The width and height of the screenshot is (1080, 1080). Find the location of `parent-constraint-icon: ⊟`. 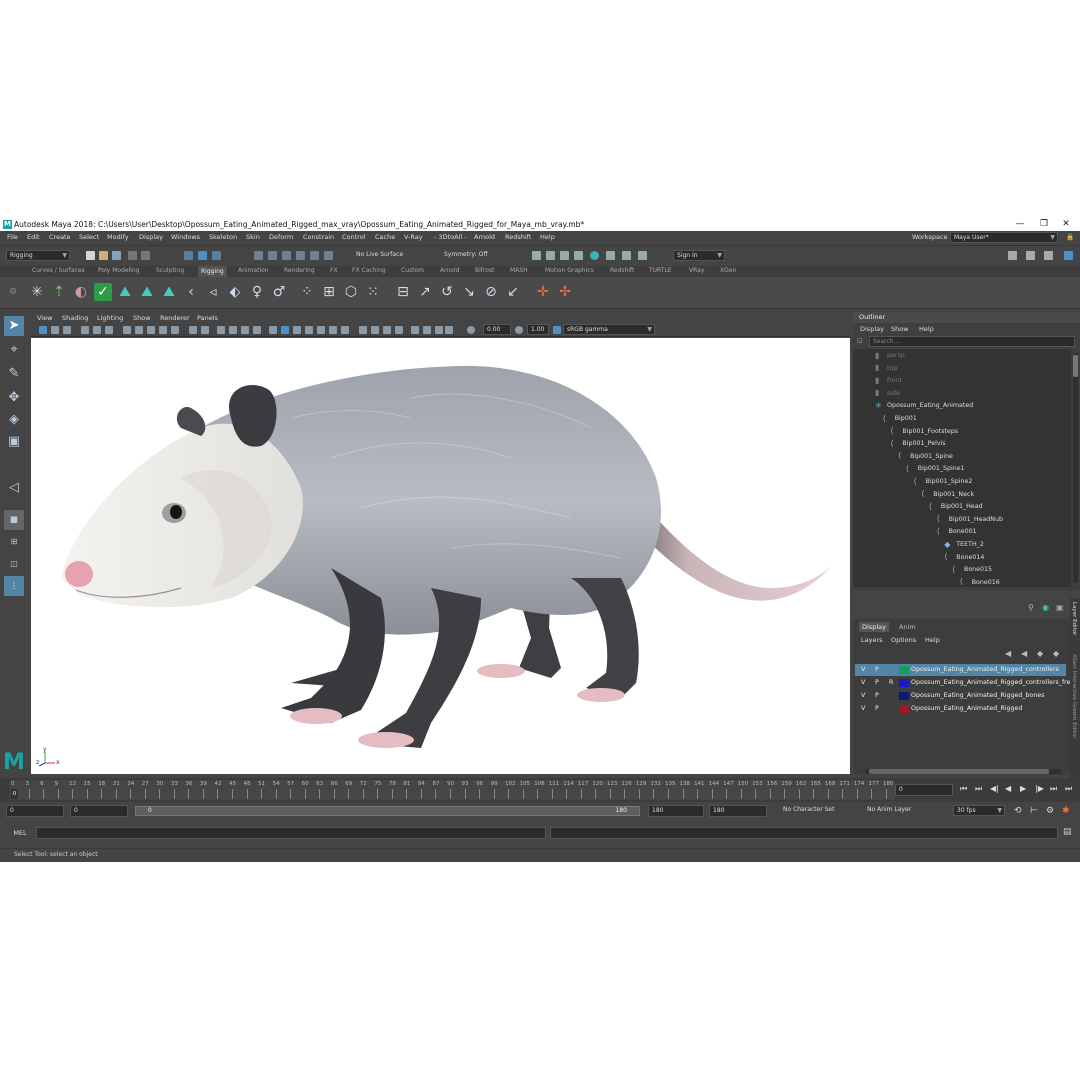

parent-constraint-icon: ⊟ is located at coordinates (403, 292).